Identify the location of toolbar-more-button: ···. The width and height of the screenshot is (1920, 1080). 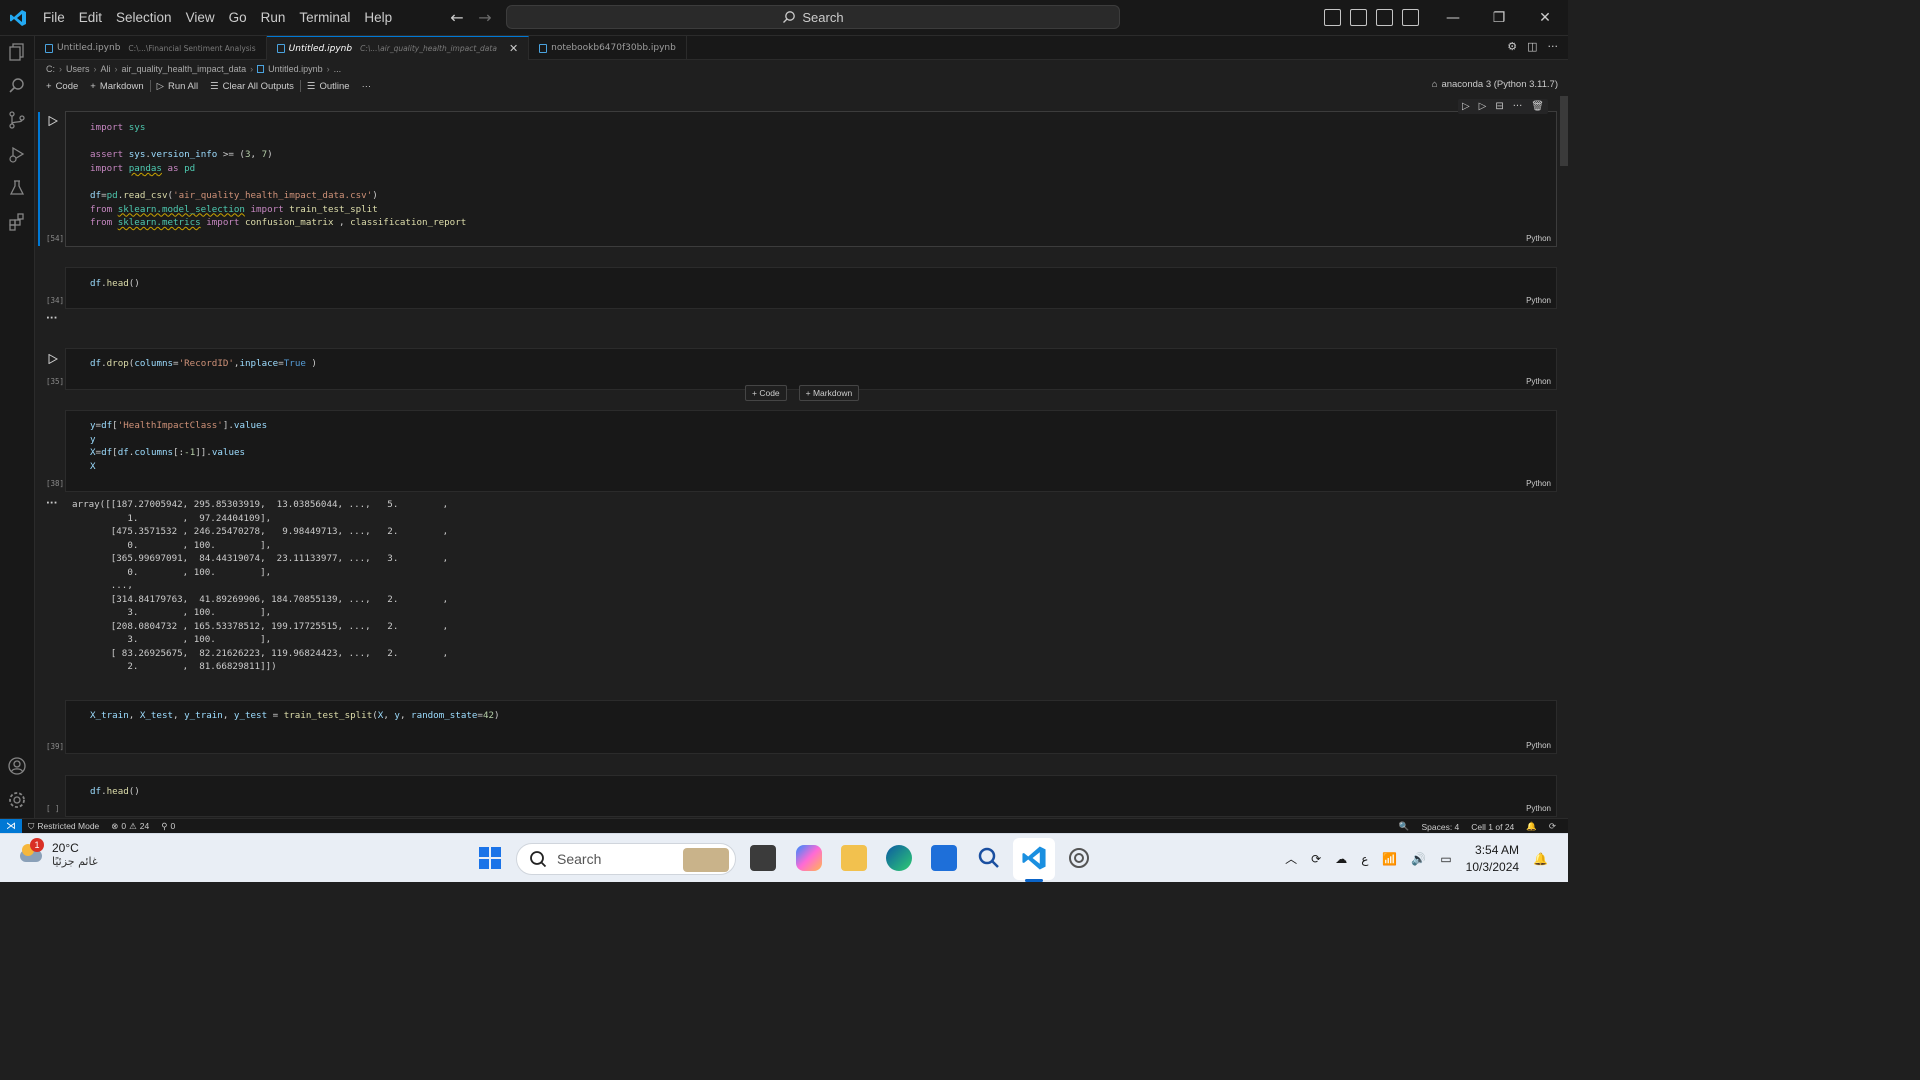
(367, 86).